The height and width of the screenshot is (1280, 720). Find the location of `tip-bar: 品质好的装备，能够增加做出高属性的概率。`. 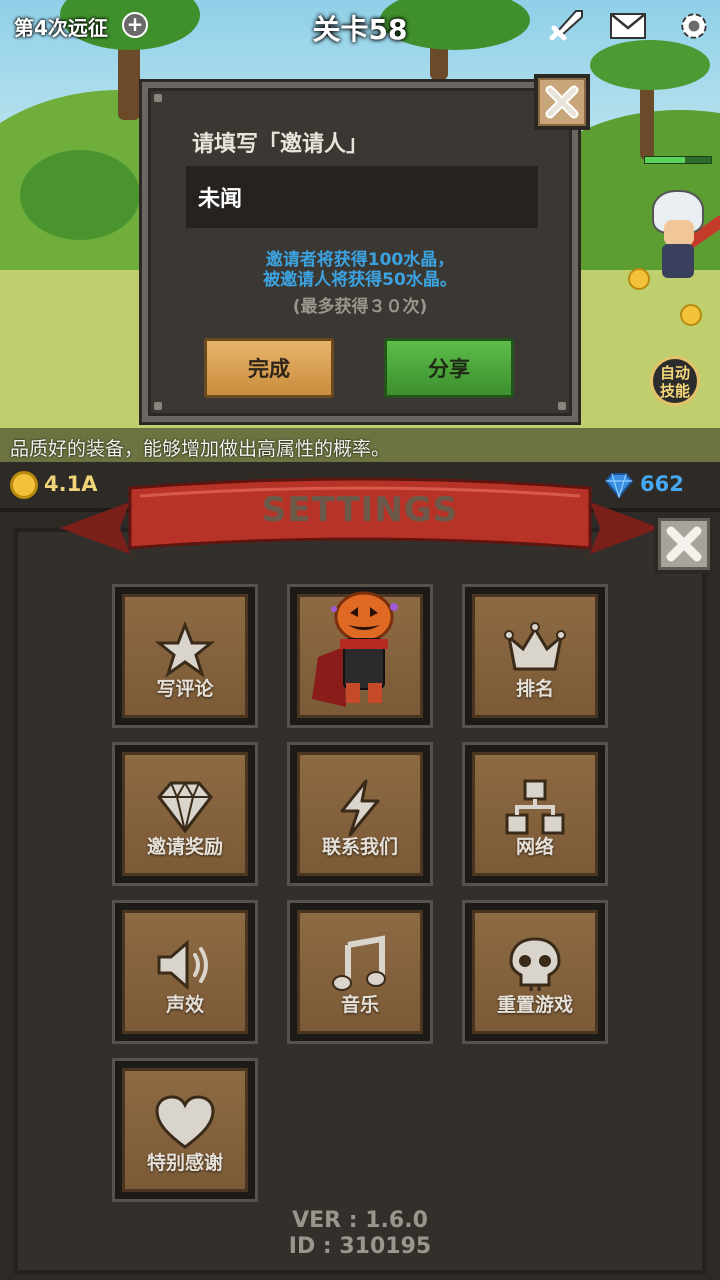

tip-bar: 品质好的装备，能够增加做出高属性的概率。 is located at coordinates (360, 445).